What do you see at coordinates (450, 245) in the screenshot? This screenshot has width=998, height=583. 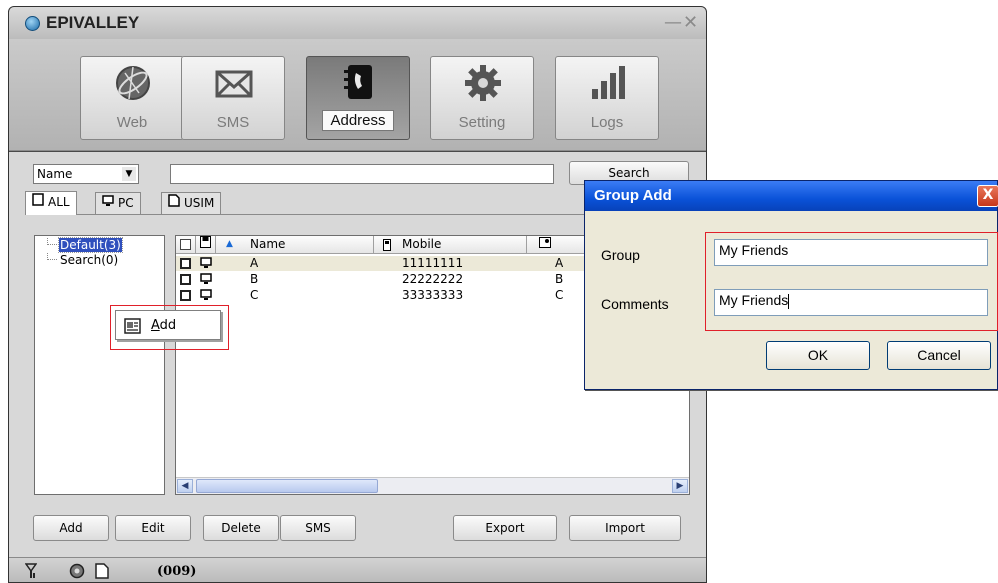 I see `column-mobile: Mobile` at bounding box center [450, 245].